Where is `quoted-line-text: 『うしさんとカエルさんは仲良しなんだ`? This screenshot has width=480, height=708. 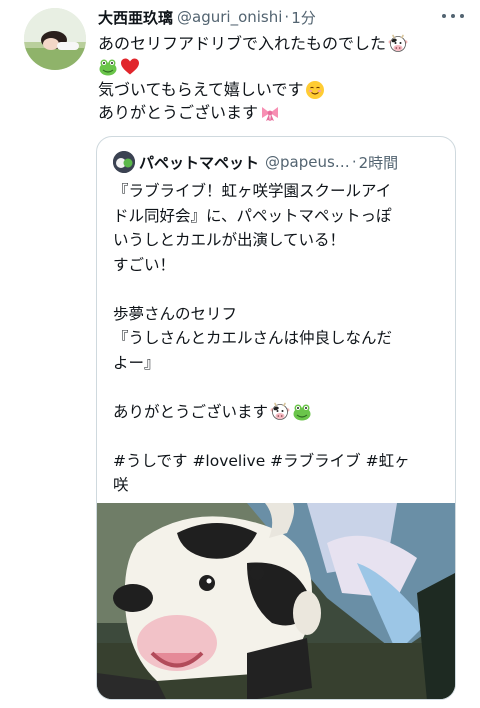 quoted-line-text: 『うしさんとカエルさんは仲良しなんだ is located at coordinates (253, 338).